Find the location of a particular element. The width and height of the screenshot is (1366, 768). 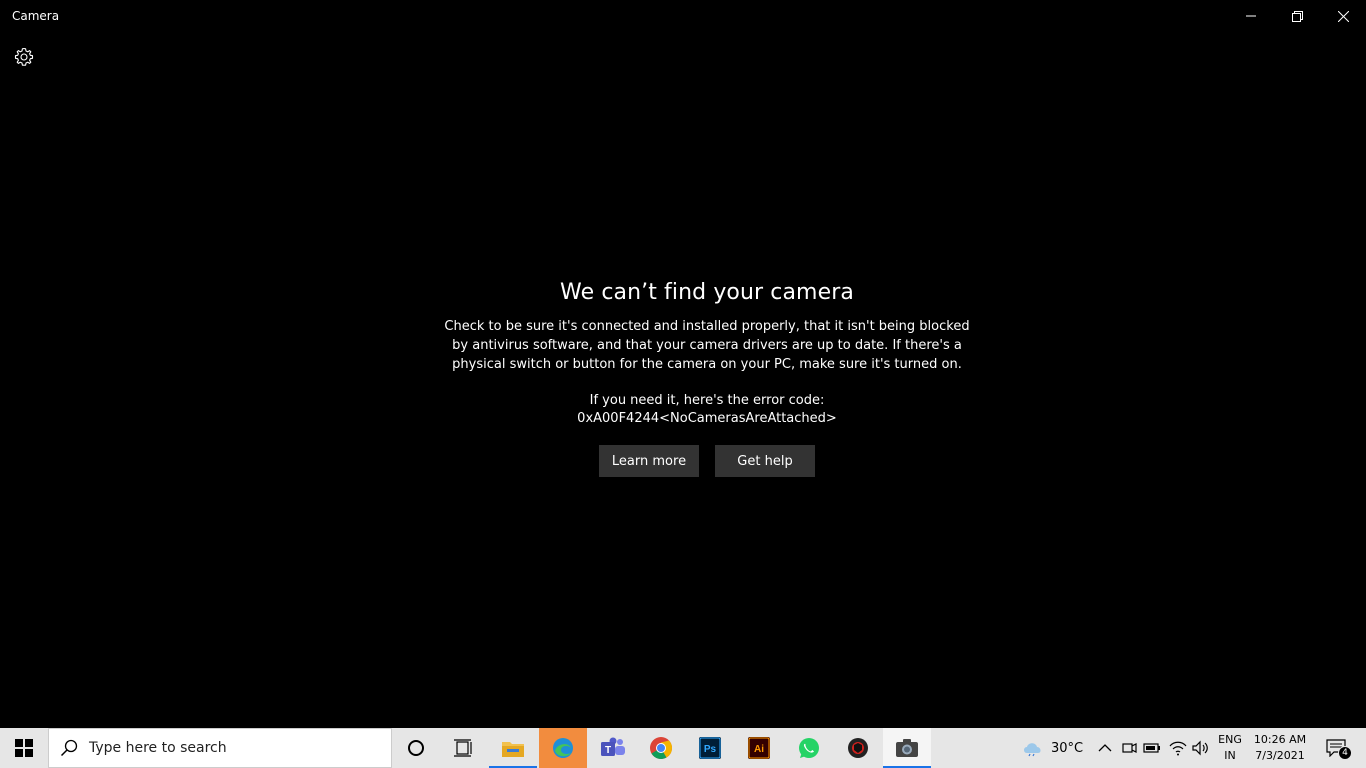

action-center-button: 4 is located at coordinates (1336, 748).